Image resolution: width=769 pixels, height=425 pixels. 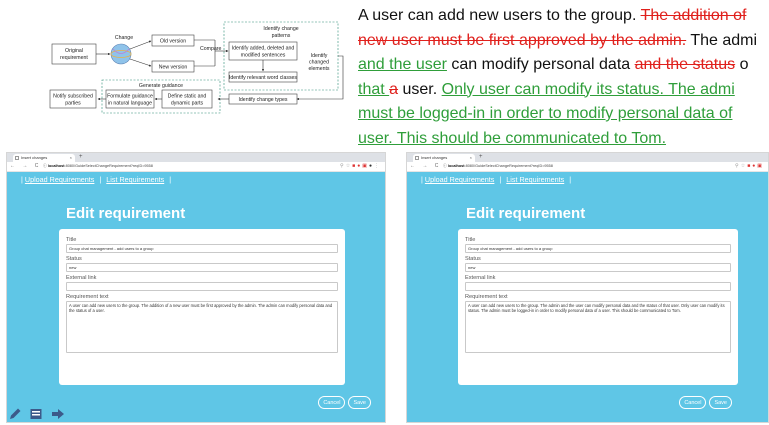 I want to click on node-define-label-2: dynamic parts, so click(x=187, y=104).